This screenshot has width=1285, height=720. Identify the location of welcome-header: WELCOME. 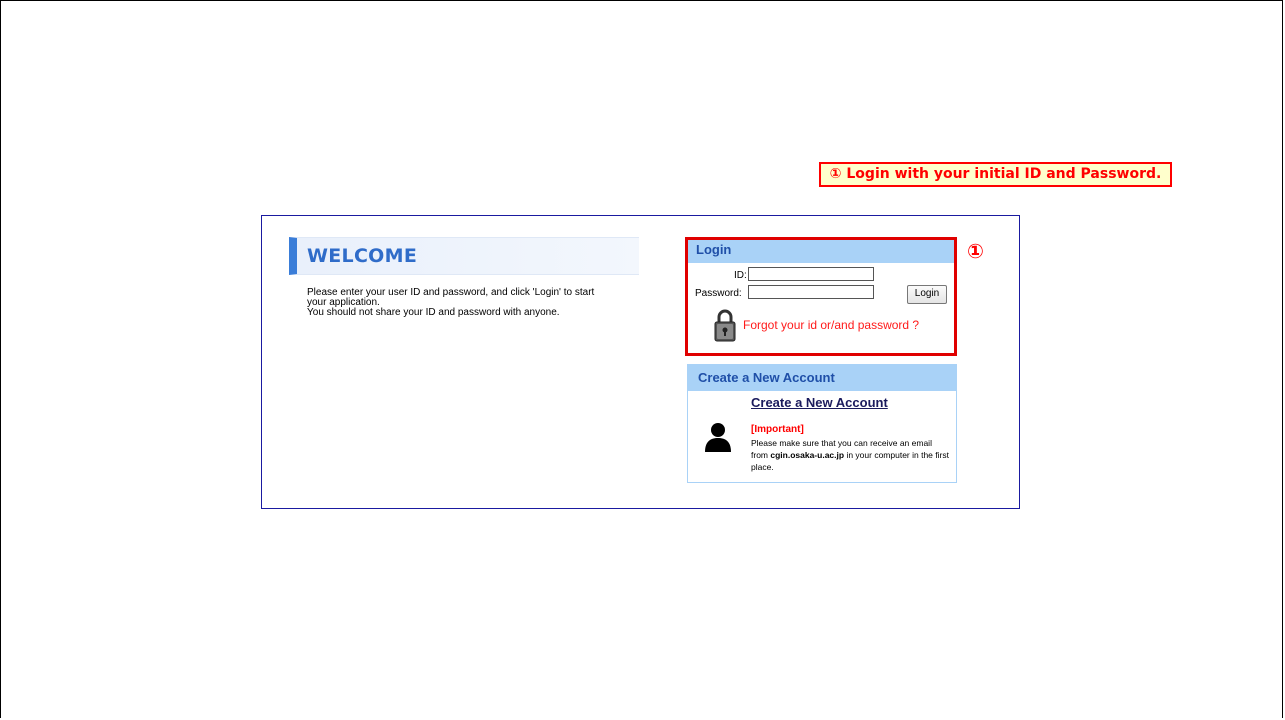
(464, 256).